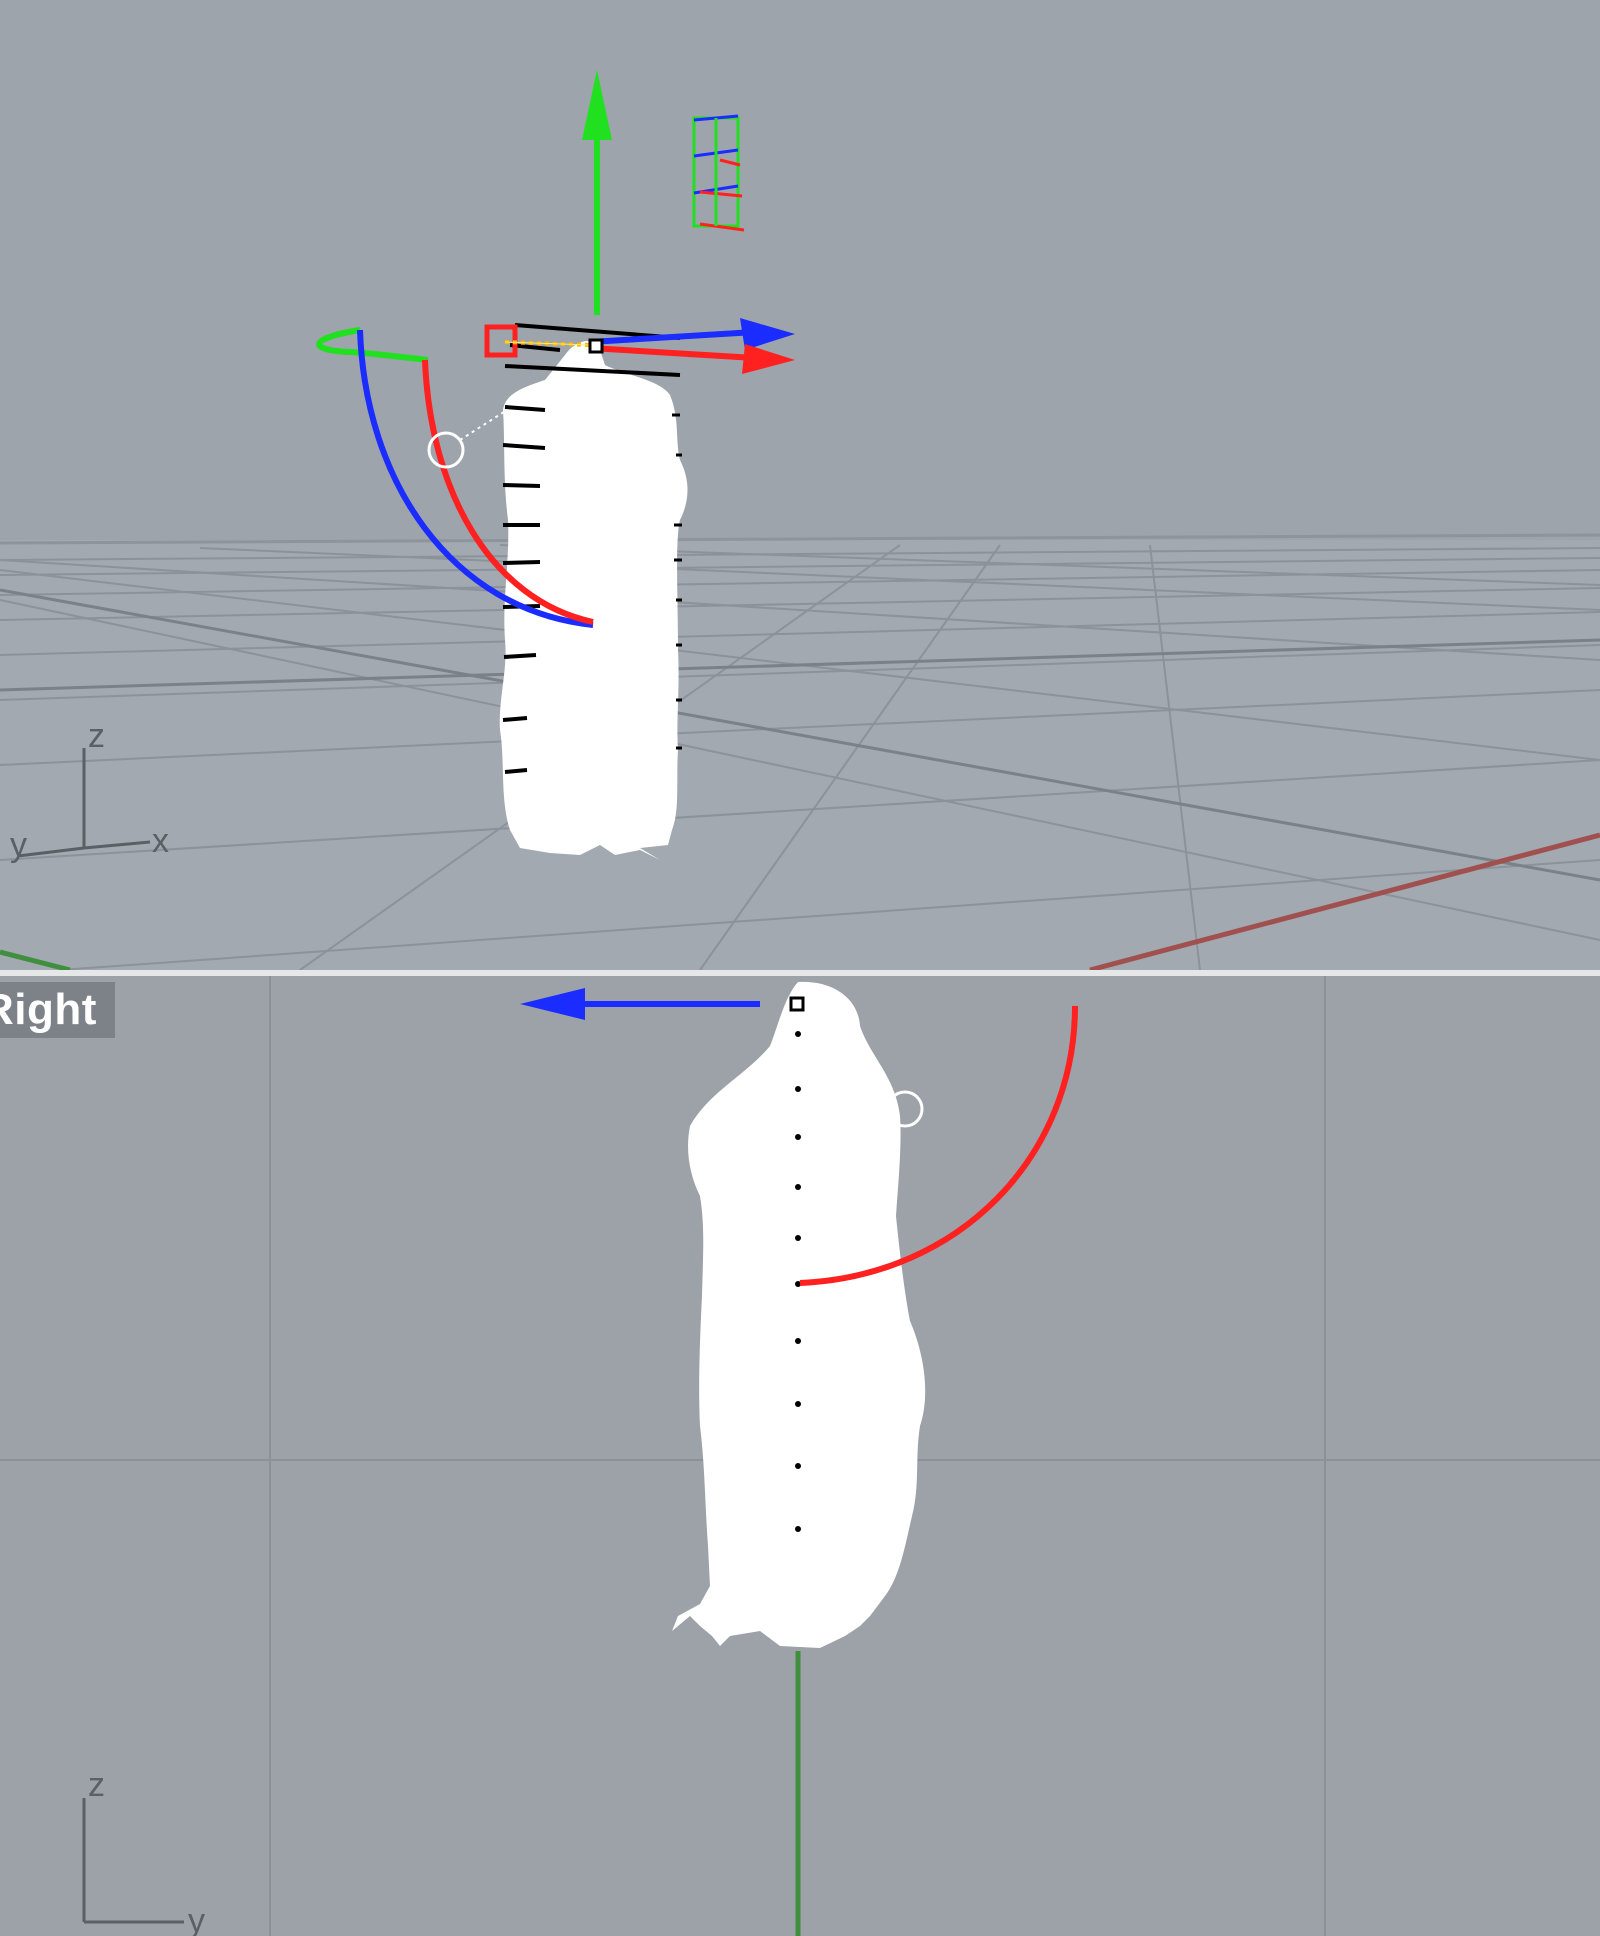 The height and width of the screenshot is (1936, 1600). What do you see at coordinates (593, 600) in the screenshot?
I see `dress-form-model` at bounding box center [593, 600].